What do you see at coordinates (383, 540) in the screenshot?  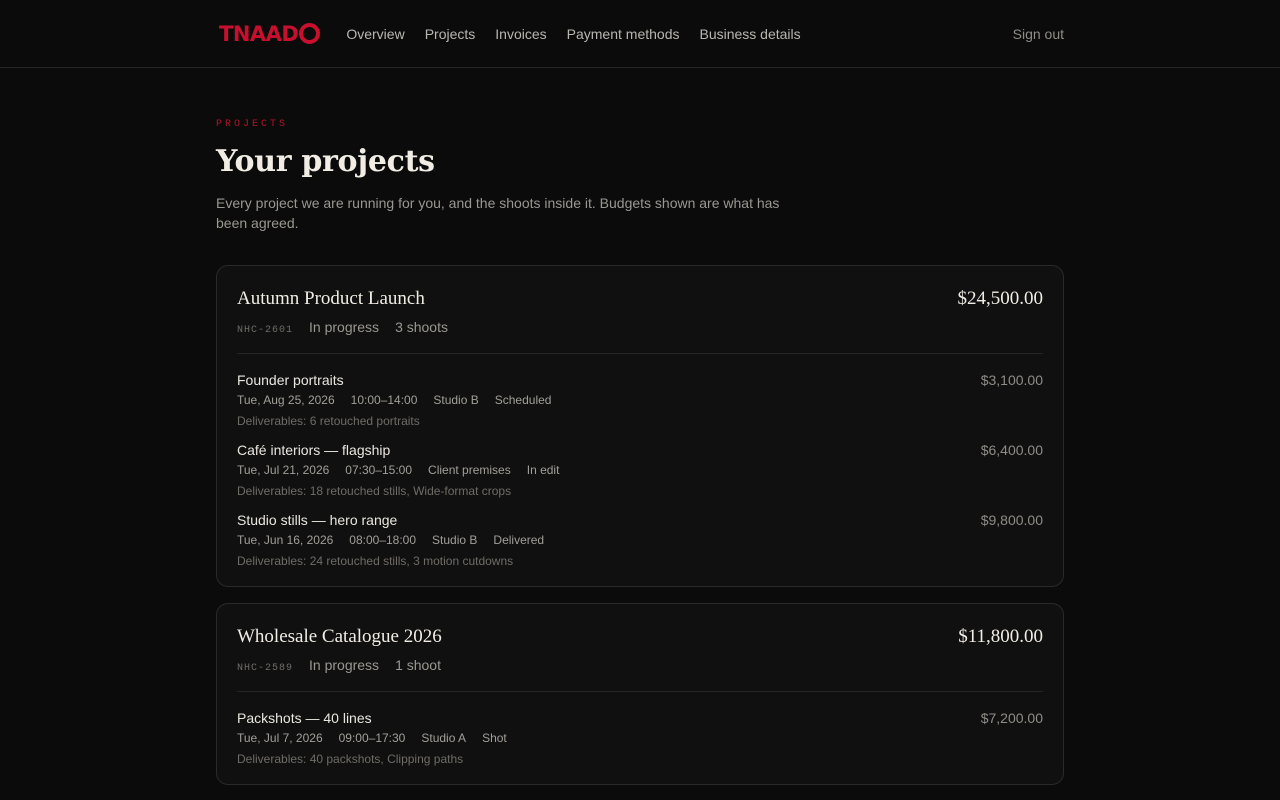 I see `shoot-time: 08:00–18:00` at bounding box center [383, 540].